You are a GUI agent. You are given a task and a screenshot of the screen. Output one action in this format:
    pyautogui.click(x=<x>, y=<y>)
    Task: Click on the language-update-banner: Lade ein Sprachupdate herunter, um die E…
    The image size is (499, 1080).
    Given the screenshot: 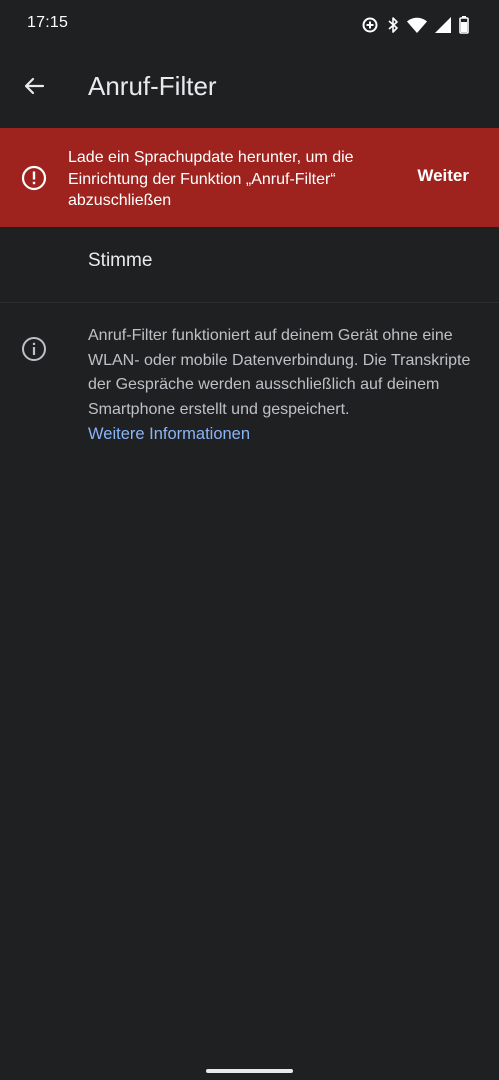 What is the action you would take?
    pyautogui.click(x=249, y=177)
    